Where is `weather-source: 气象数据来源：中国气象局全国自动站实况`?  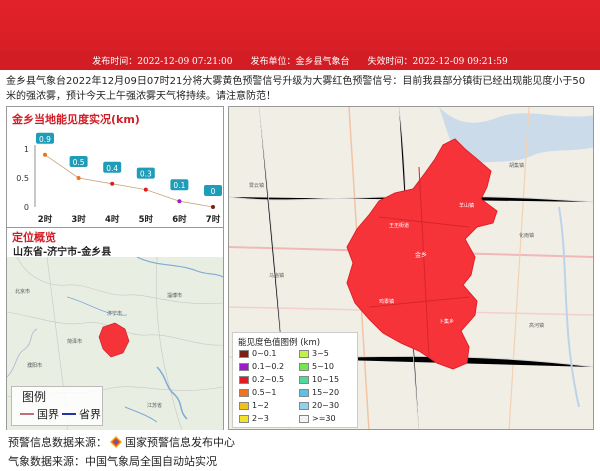 weather-source: 气象数据来源：中国气象局全国自动站实况 is located at coordinates (112, 461).